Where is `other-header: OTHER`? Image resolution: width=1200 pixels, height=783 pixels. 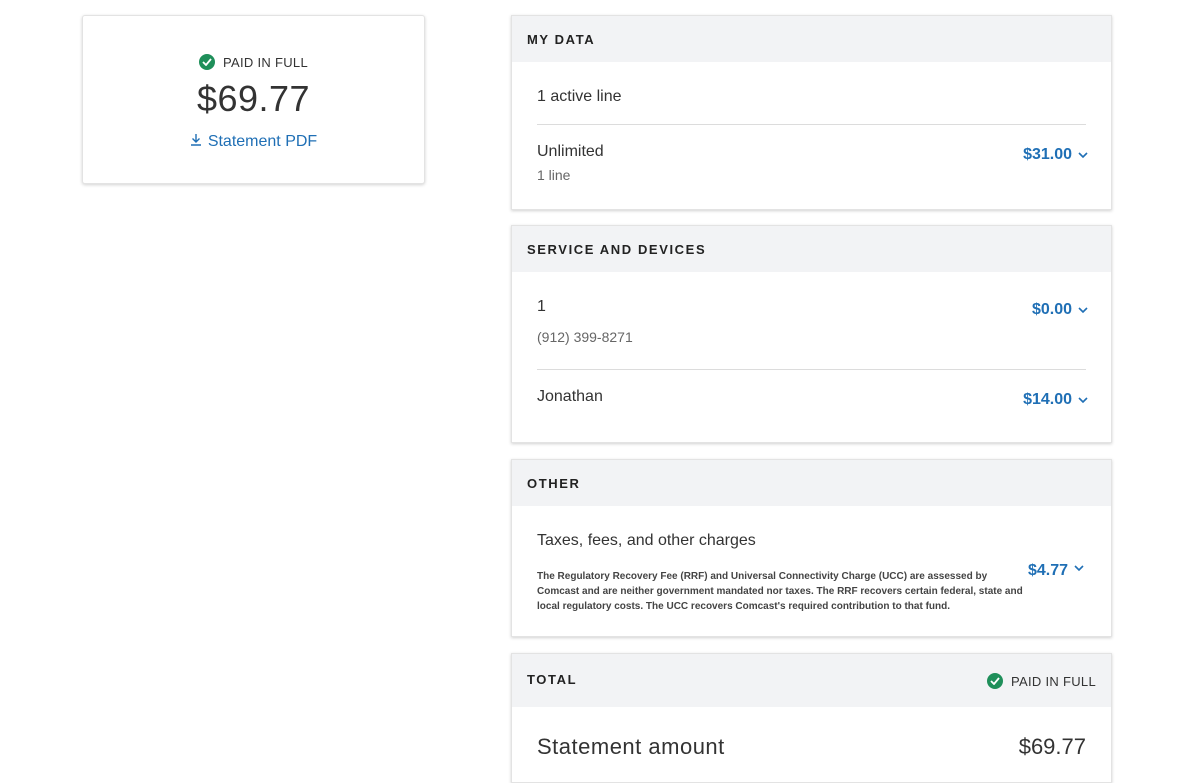 other-header: OTHER is located at coordinates (811, 483).